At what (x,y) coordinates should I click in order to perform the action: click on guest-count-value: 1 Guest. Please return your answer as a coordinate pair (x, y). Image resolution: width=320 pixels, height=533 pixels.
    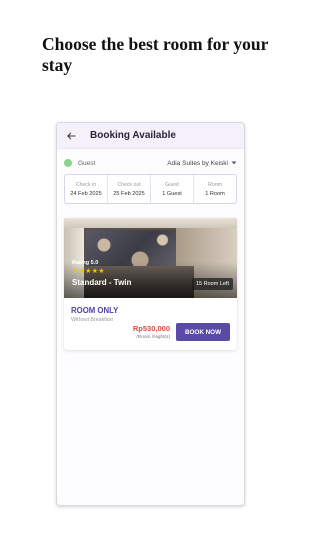
    Looking at the image, I should click on (172, 193).